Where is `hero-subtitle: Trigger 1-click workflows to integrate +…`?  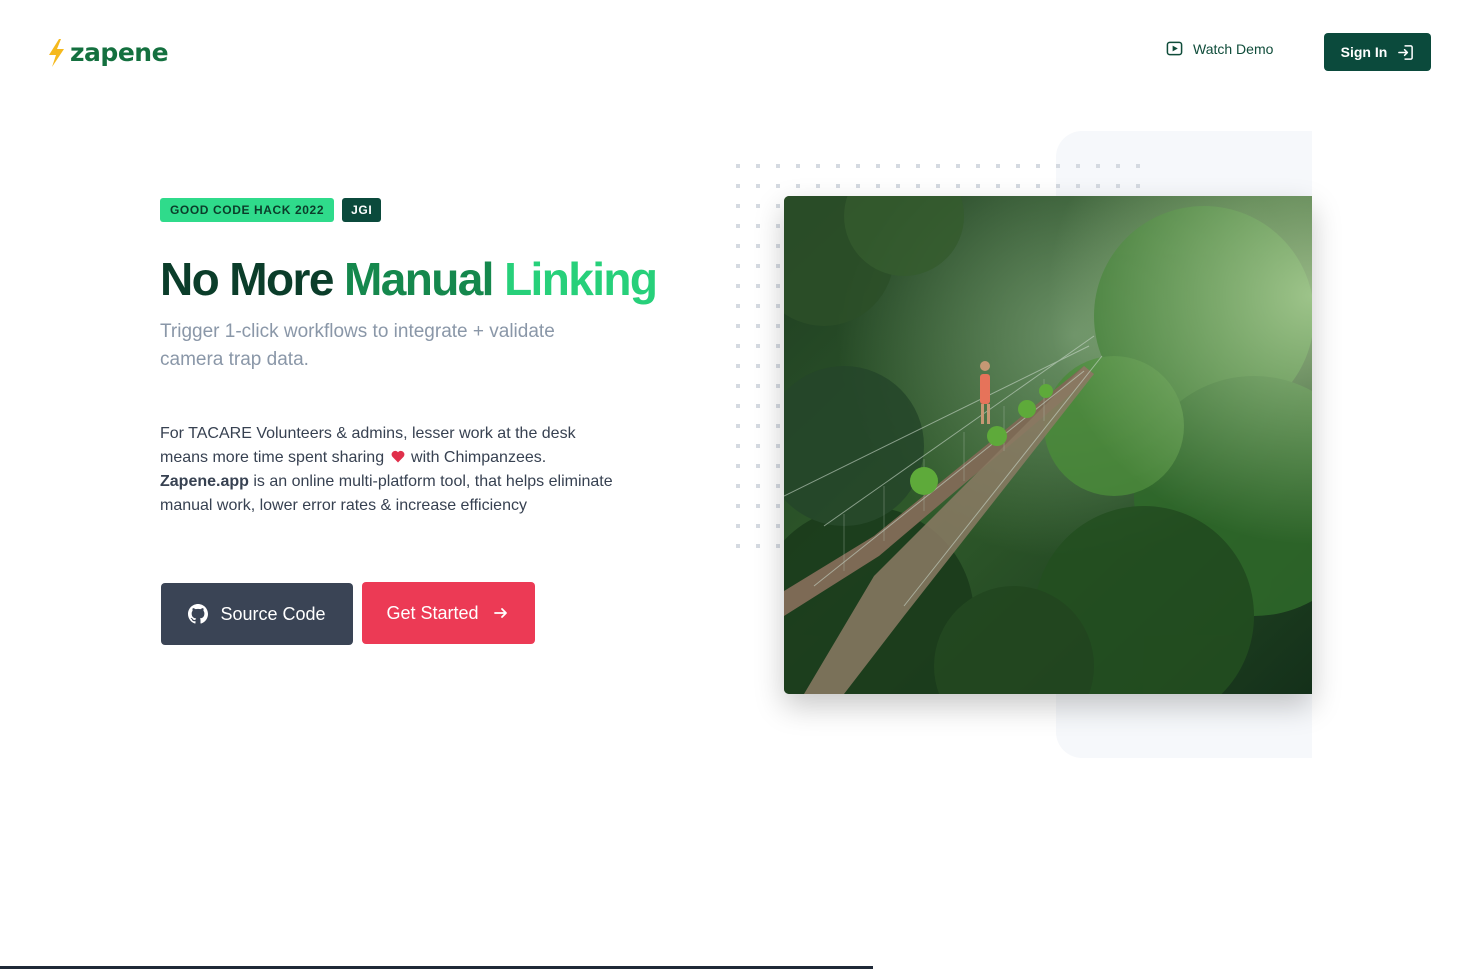 hero-subtitle: Trigger 1-click workflows to integrate +… is located at coordinates (357, 345).